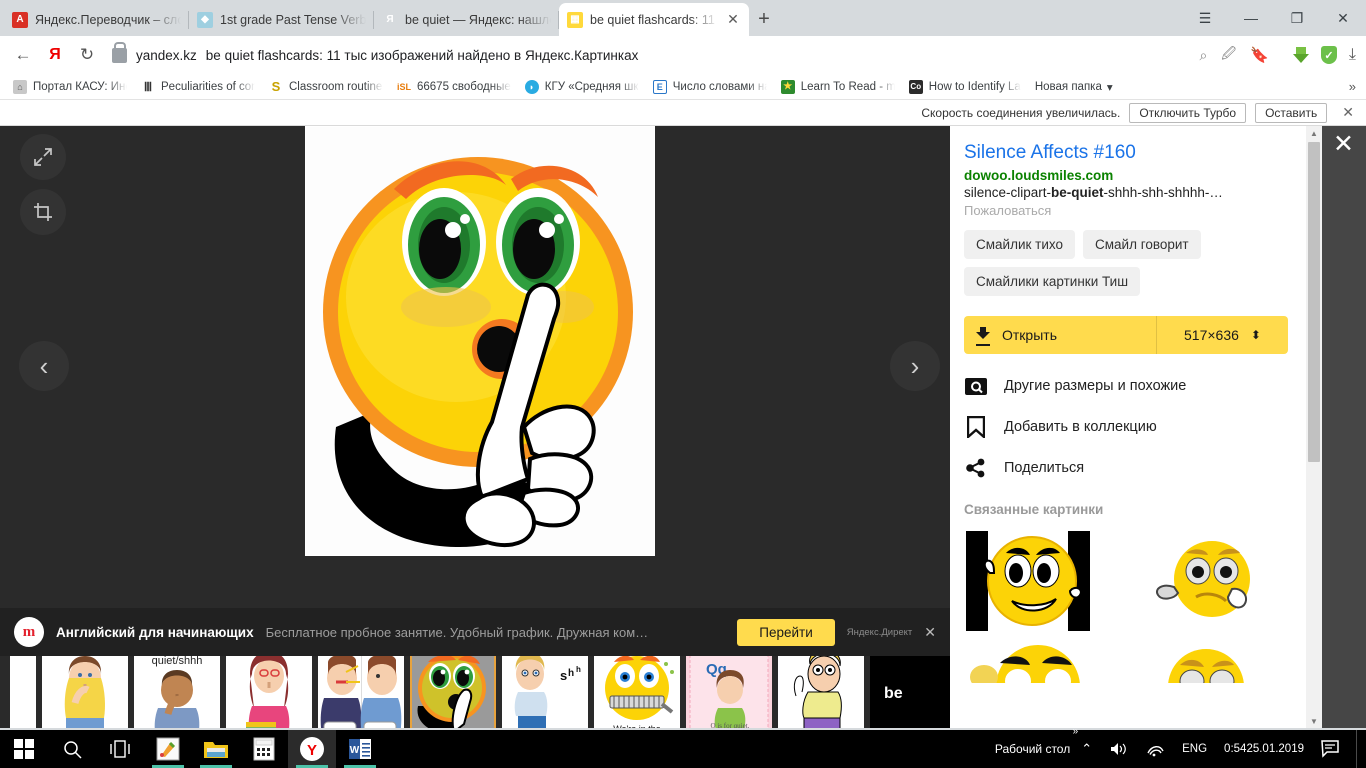  I want to click on share-action: Поделиться, so click(1126, 468).